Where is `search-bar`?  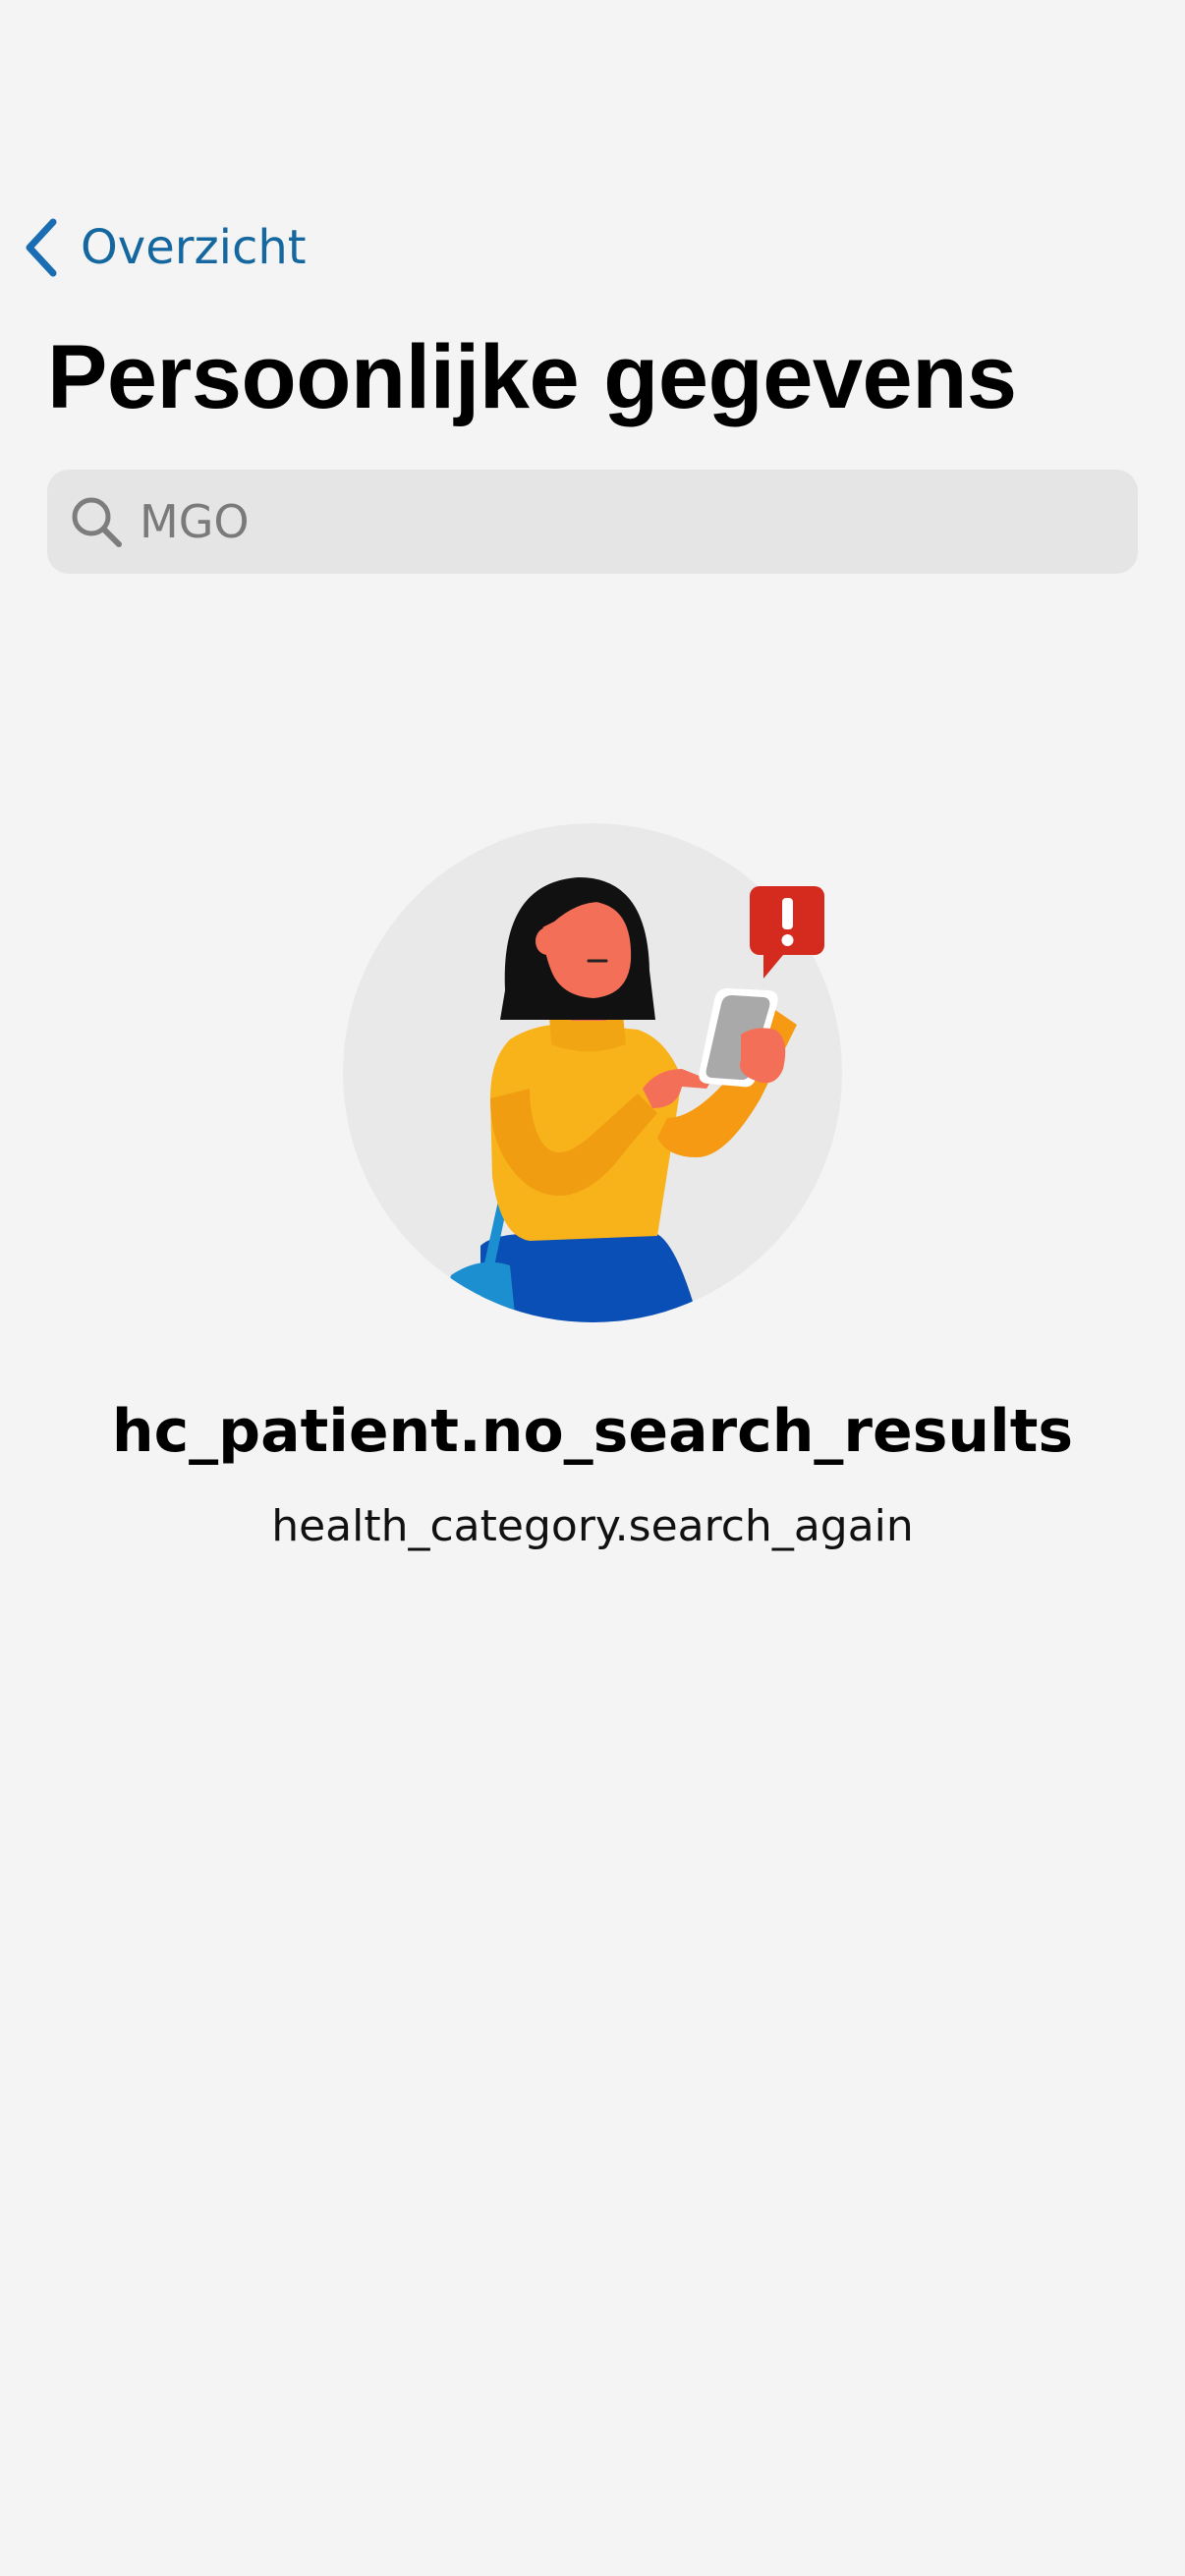
search-bar is located at coordinates (592, 522).